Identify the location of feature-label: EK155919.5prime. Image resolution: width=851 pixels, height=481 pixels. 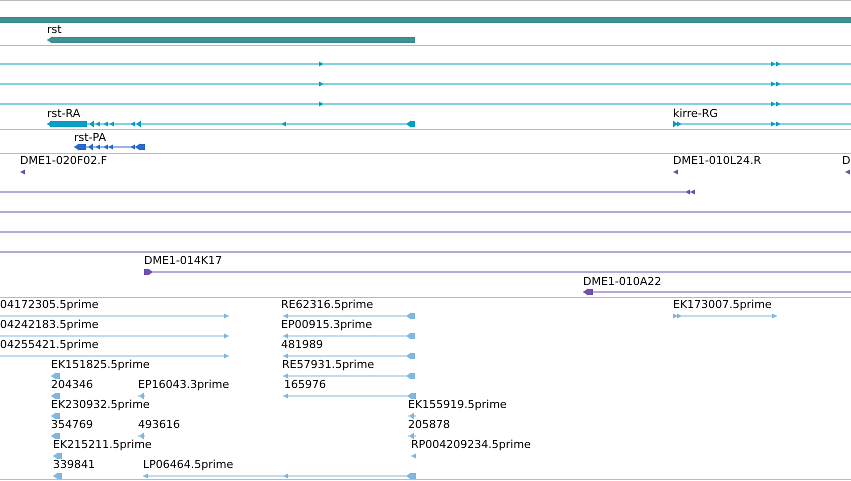
(457, 404).